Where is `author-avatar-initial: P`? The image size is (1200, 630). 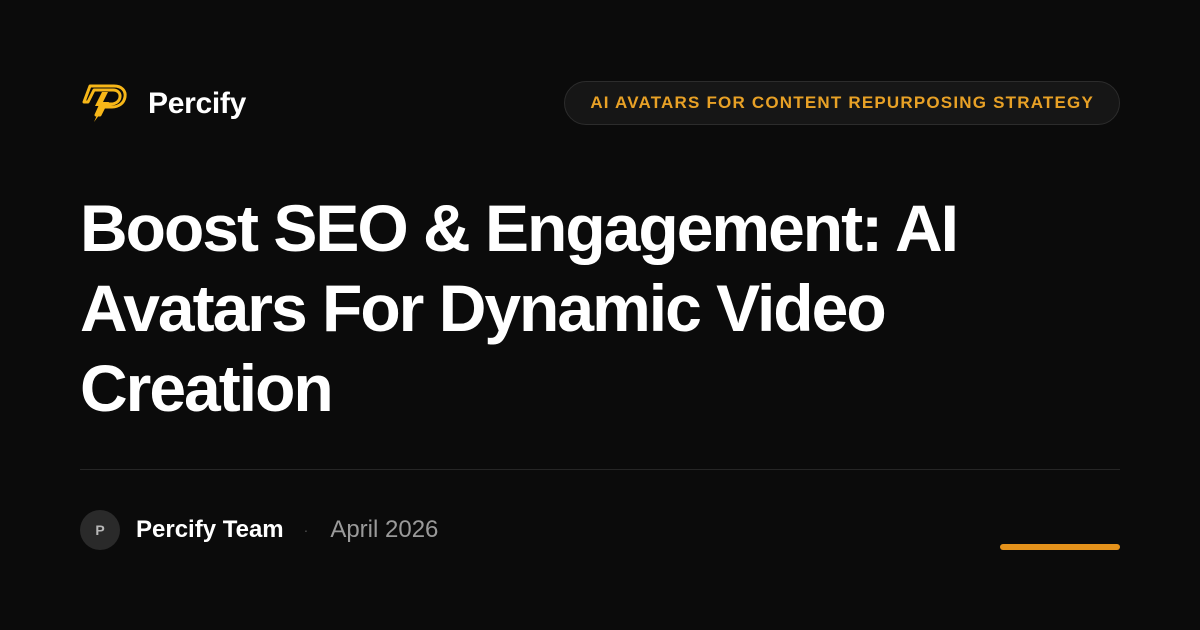
author-avatar-initial: P is located at coordinates (100, 530).